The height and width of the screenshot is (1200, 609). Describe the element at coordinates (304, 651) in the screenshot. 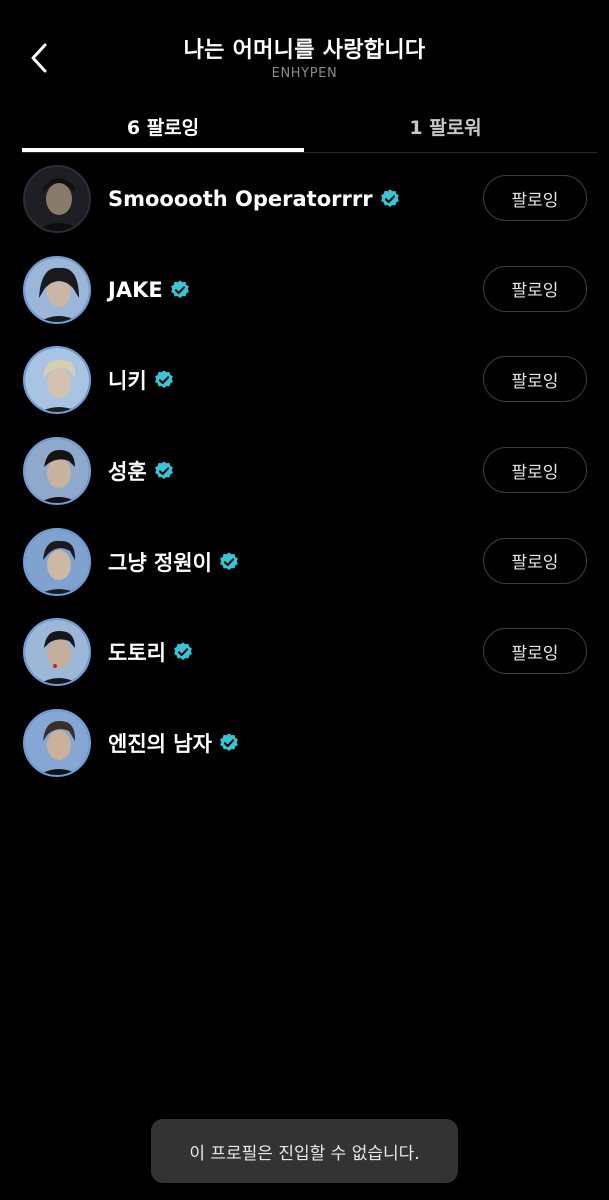

I see `list-item: 도토리 팔로잉` at that location.